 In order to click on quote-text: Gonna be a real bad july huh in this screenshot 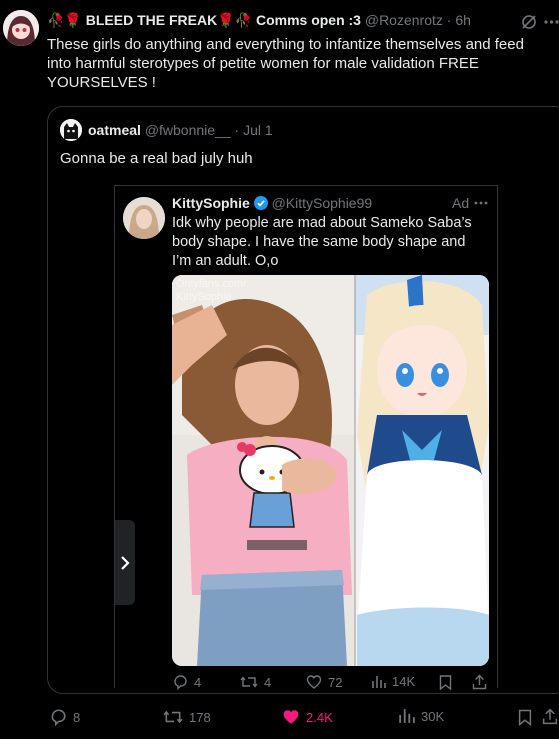, I will do `click(156, 158)`.